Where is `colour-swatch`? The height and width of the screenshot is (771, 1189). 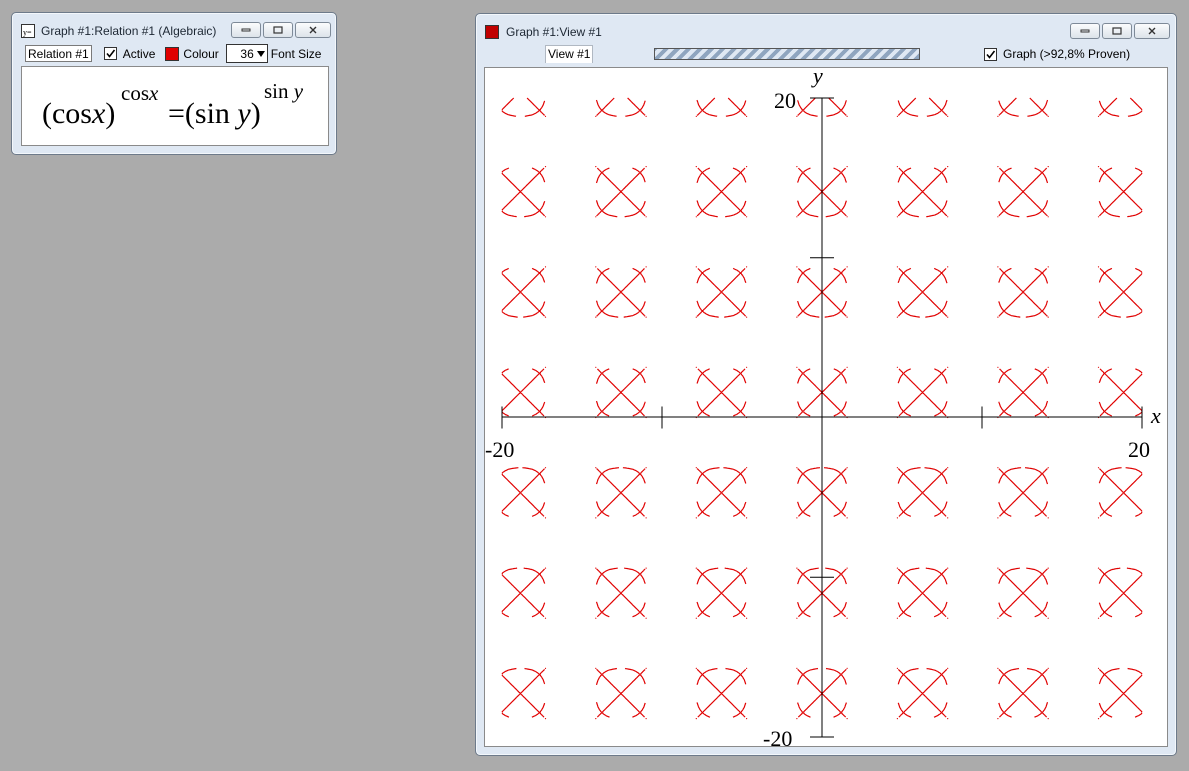 colour-swatch is located at coordinates (172, 53).